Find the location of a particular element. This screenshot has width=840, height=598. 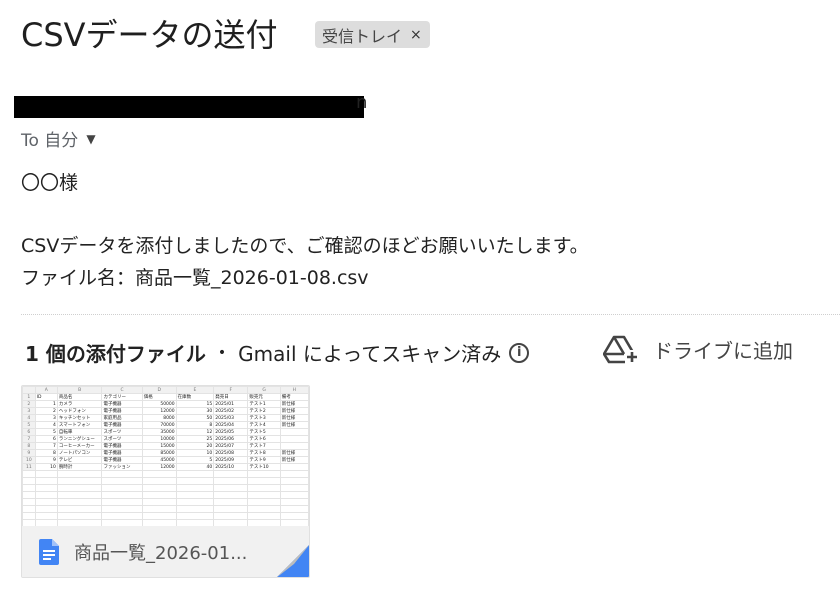

inbox-label-text: 受信トレイ is located at coordinates (362, 36).